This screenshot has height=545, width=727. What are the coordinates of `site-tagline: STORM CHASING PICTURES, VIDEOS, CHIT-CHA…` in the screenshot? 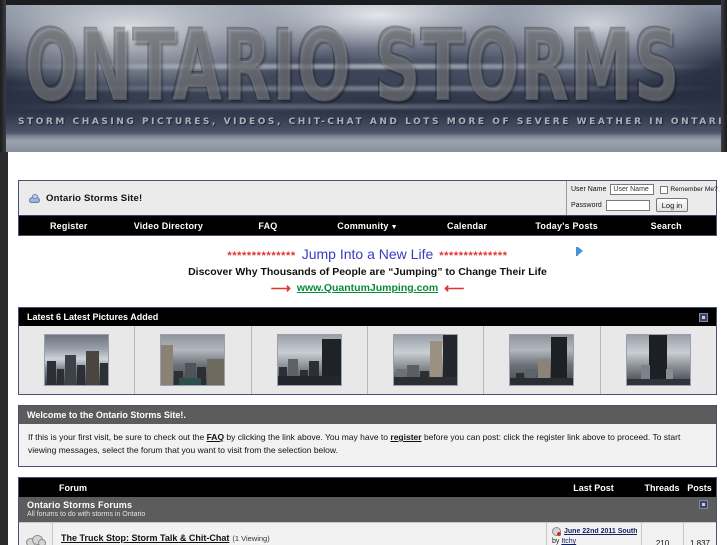 It's located at (372, 122).